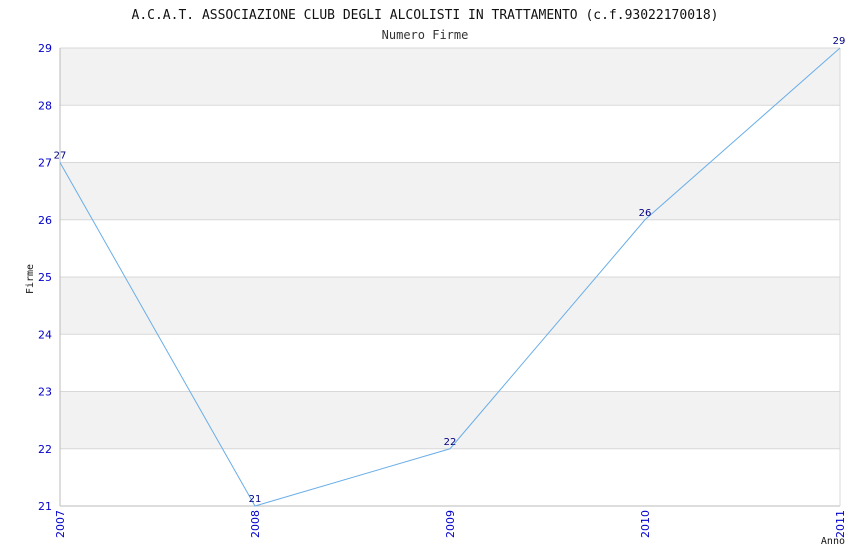 Image resolution: width=850 pixels, height=550 pixels. I want to click on y-tick-label: 25, so click(45, 277).